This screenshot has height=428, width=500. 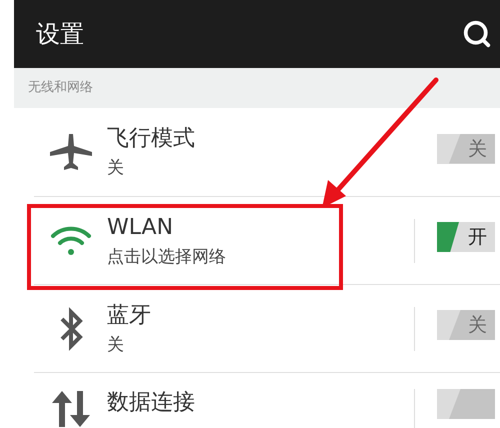 I want to click on search-icon, so click(x=477, y=34).